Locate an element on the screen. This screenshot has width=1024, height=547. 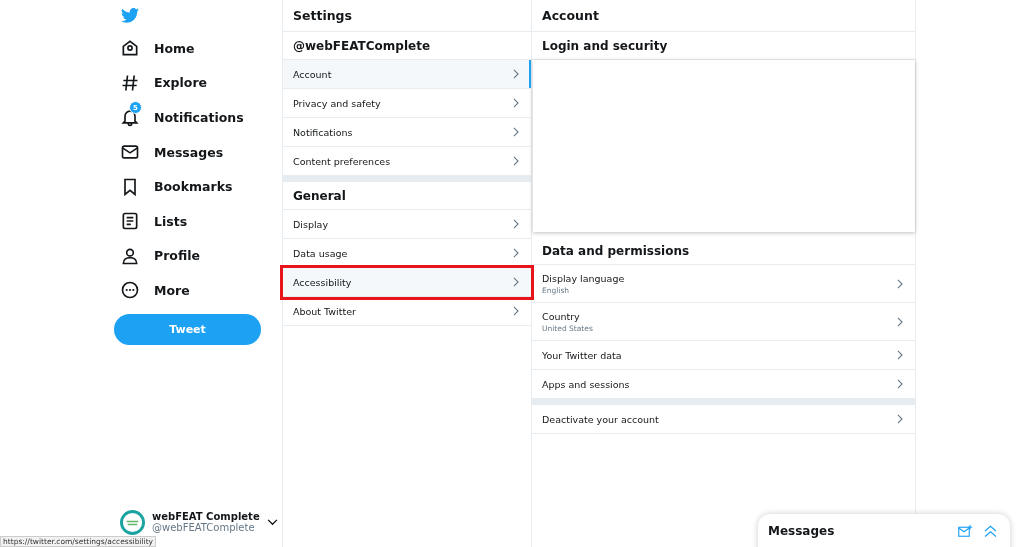
settings-item: Display is located at coordinates (407, 224).